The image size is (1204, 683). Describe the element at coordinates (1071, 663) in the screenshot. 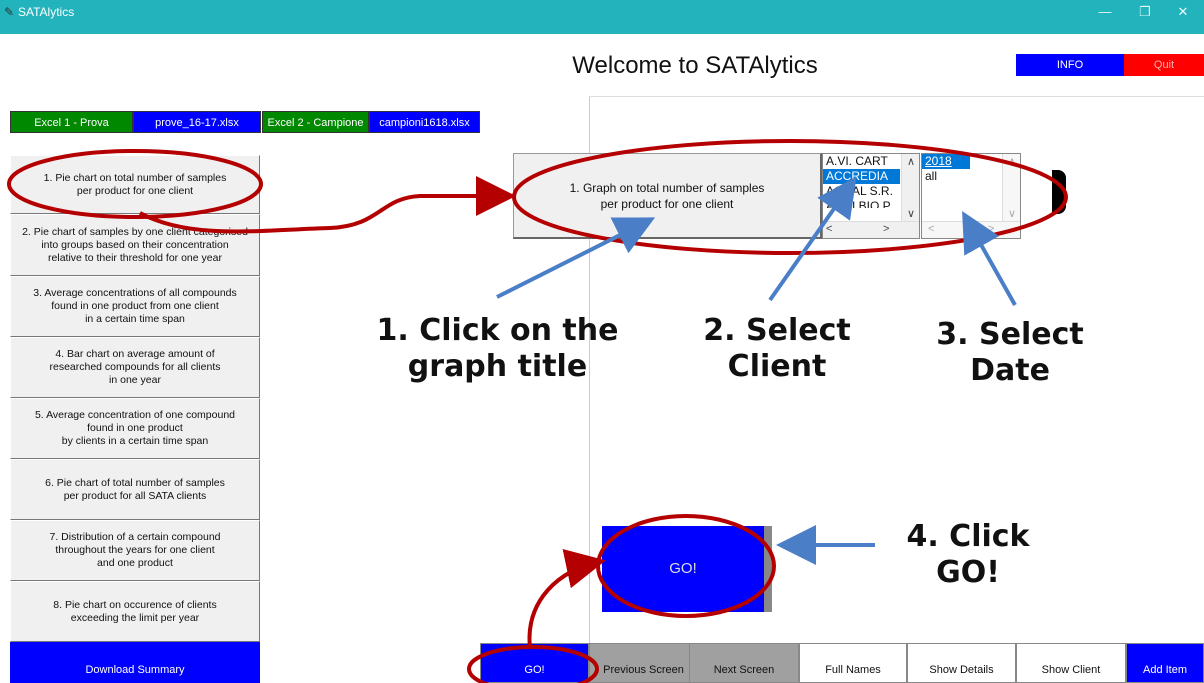

I see `show-client-button: Show Client` at that location.